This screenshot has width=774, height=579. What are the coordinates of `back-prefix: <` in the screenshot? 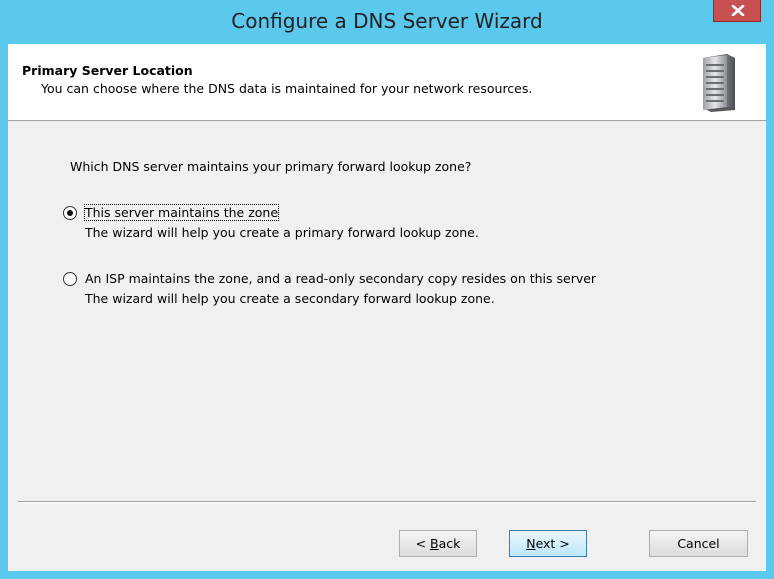 It's located at (423, 543).